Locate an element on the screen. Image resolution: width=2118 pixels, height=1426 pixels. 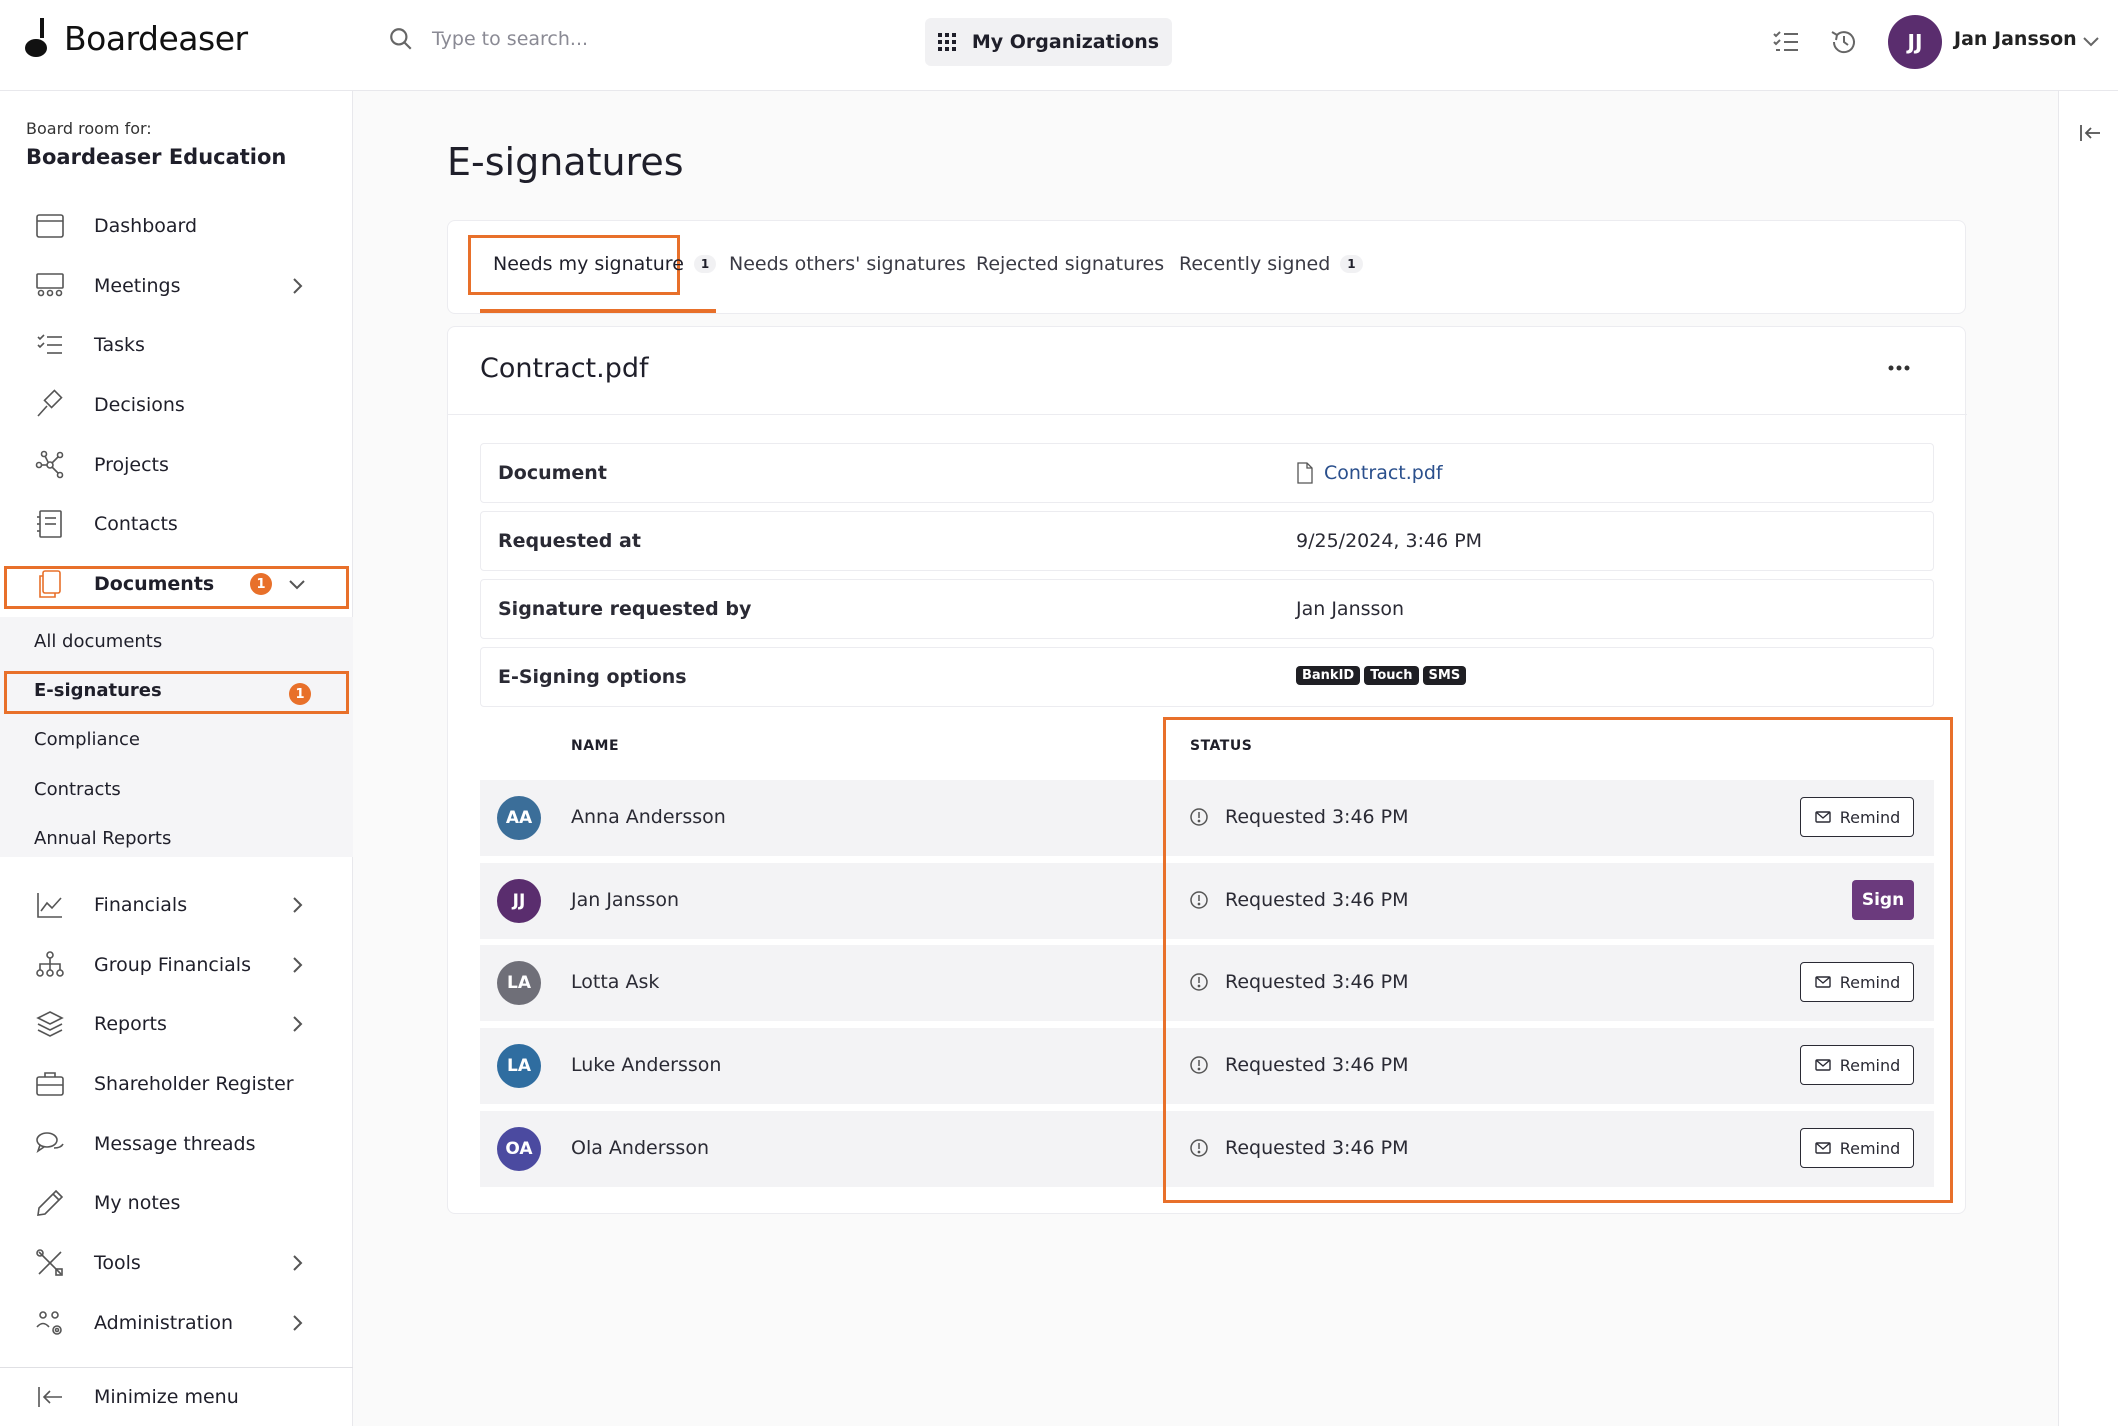
sidebar-item-label: My notes is located at coordinates (137, 1203).